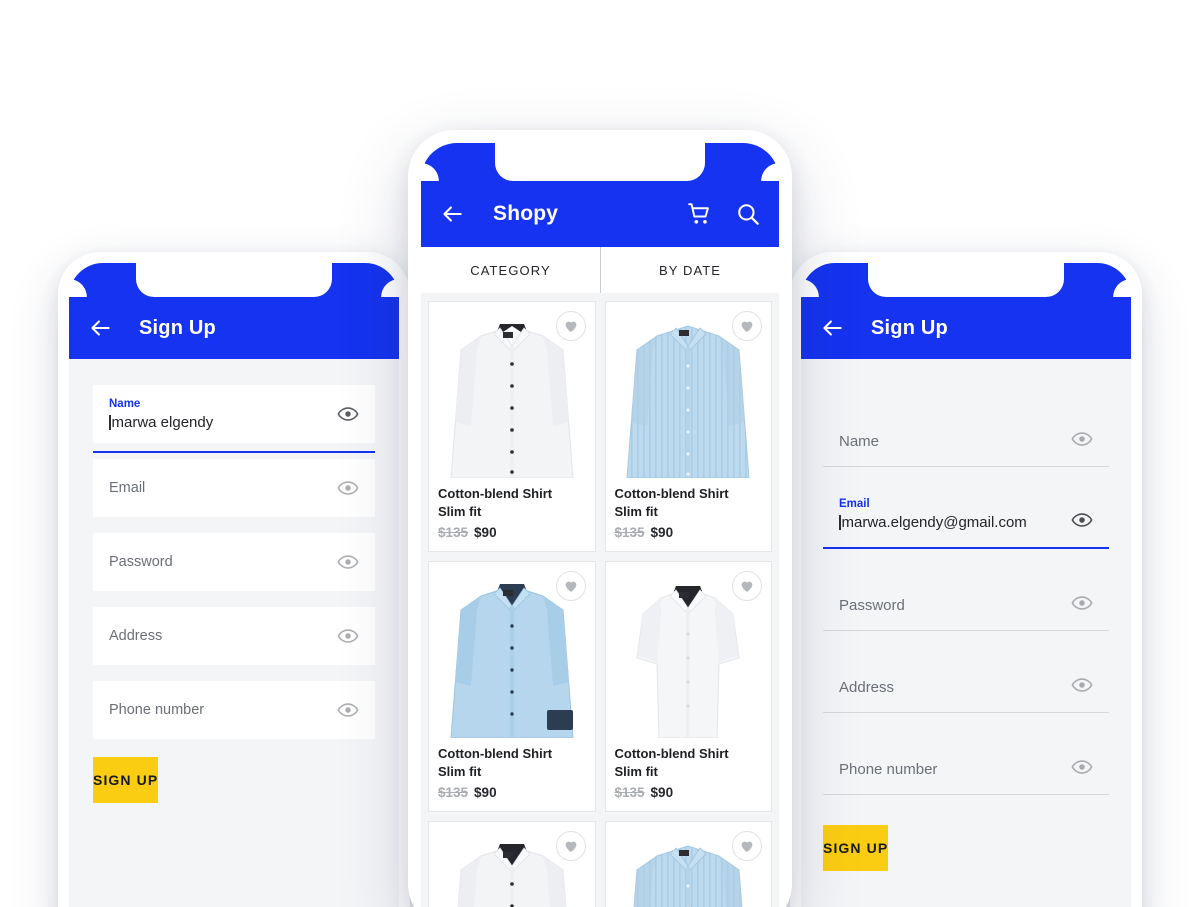 The image size is (1200, 907). Describe the element at coordinates (177, 327) in the screenshot. I see `left-page-title: Sign Up` at that location.